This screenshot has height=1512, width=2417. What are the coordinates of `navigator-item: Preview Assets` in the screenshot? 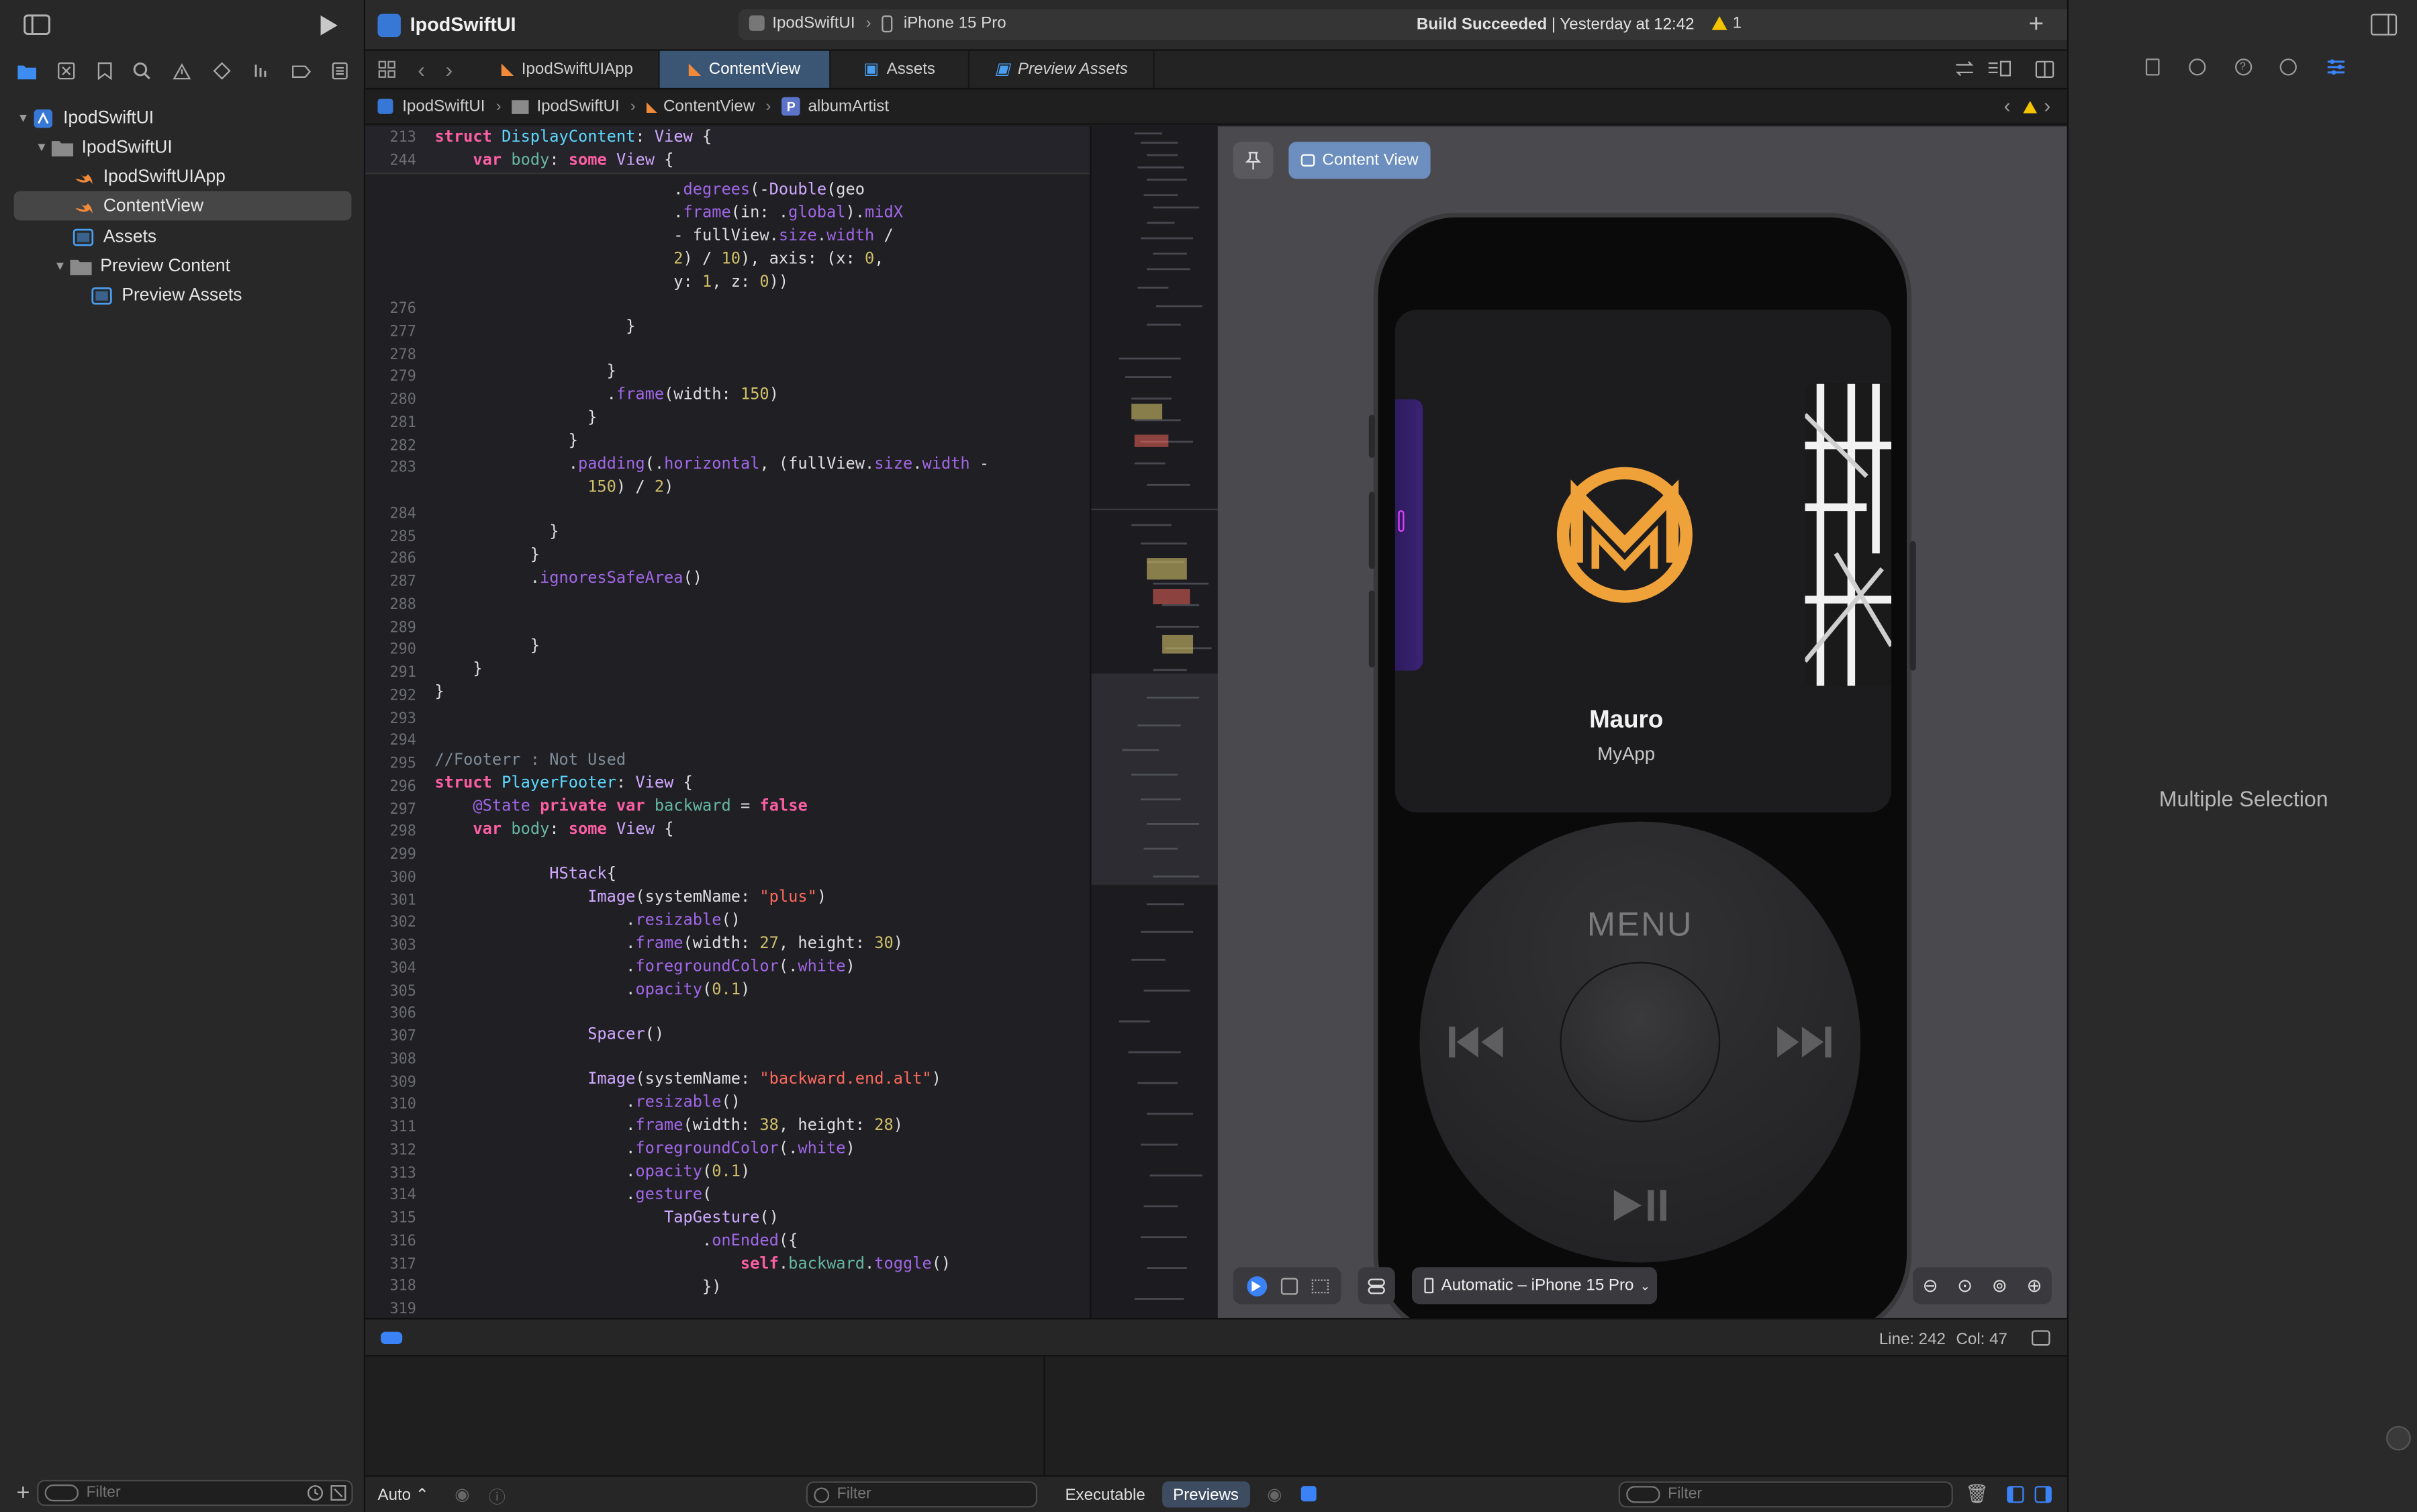 It's located at (183, 295).